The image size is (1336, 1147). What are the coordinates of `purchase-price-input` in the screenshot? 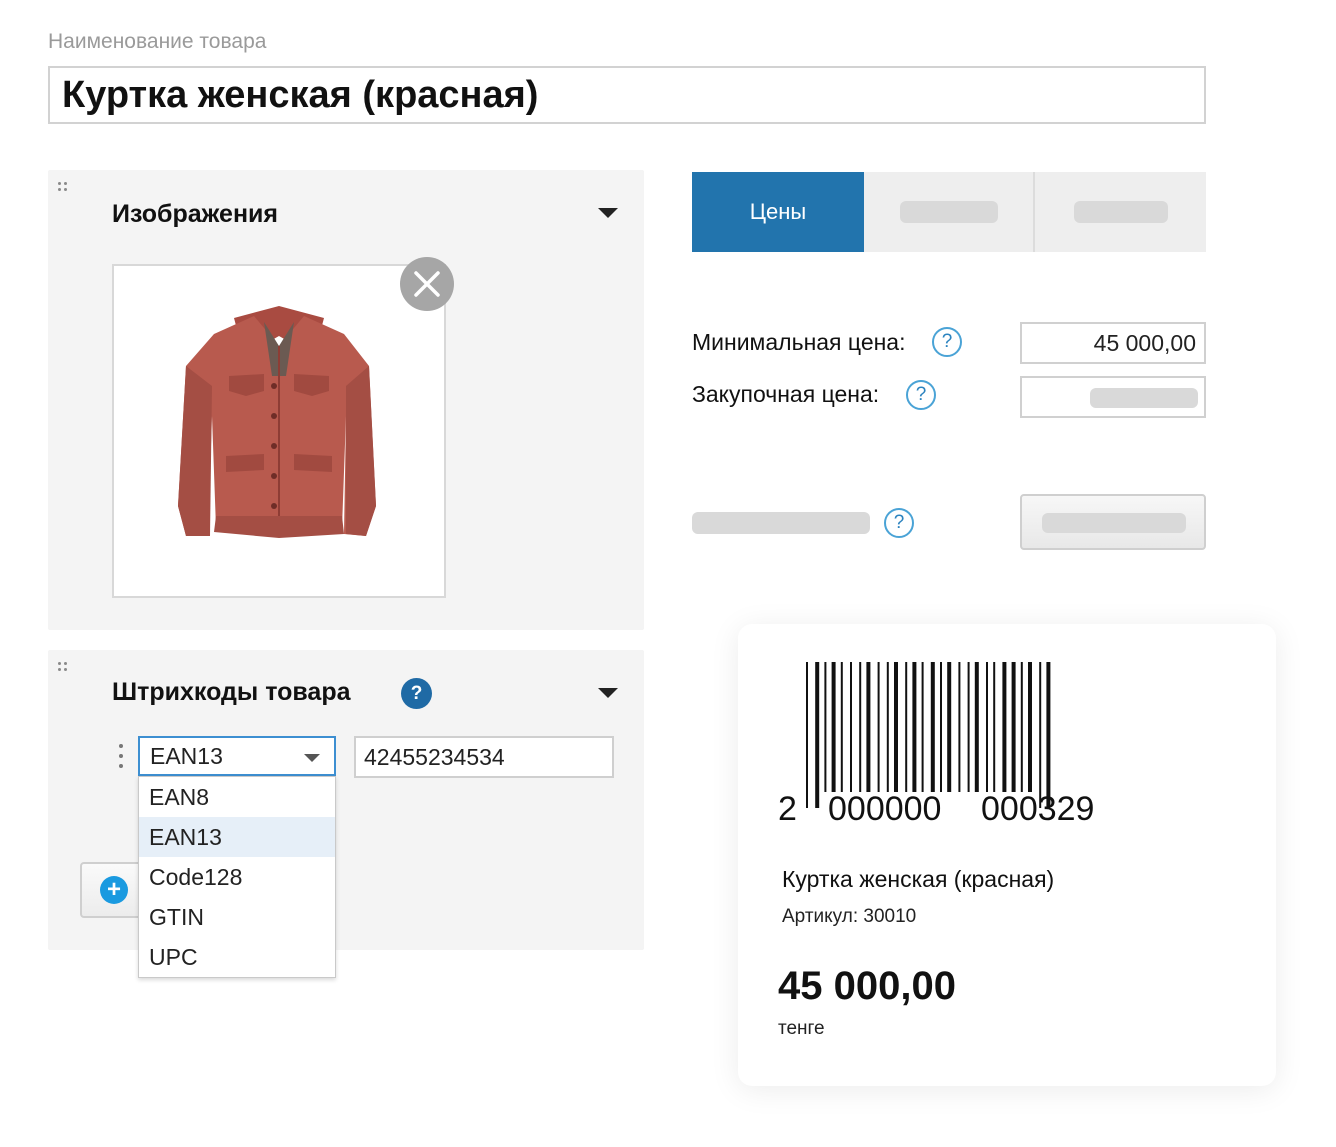 It's located at (1113, 397).